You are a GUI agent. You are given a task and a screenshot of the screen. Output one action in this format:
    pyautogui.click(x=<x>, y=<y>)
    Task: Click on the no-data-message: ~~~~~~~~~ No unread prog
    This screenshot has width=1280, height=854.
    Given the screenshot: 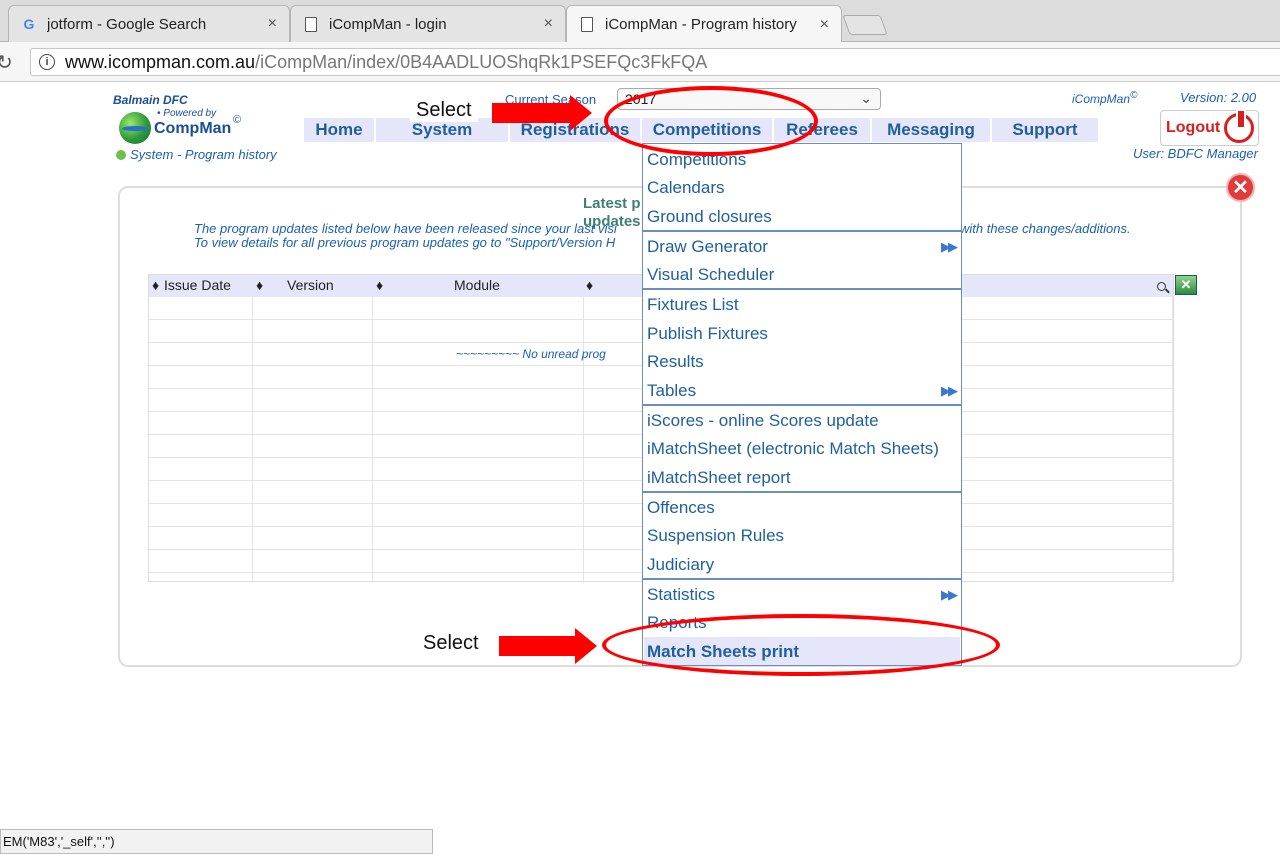 What is the action you would take?
    pyautogui.click(x=531, y=354)
    